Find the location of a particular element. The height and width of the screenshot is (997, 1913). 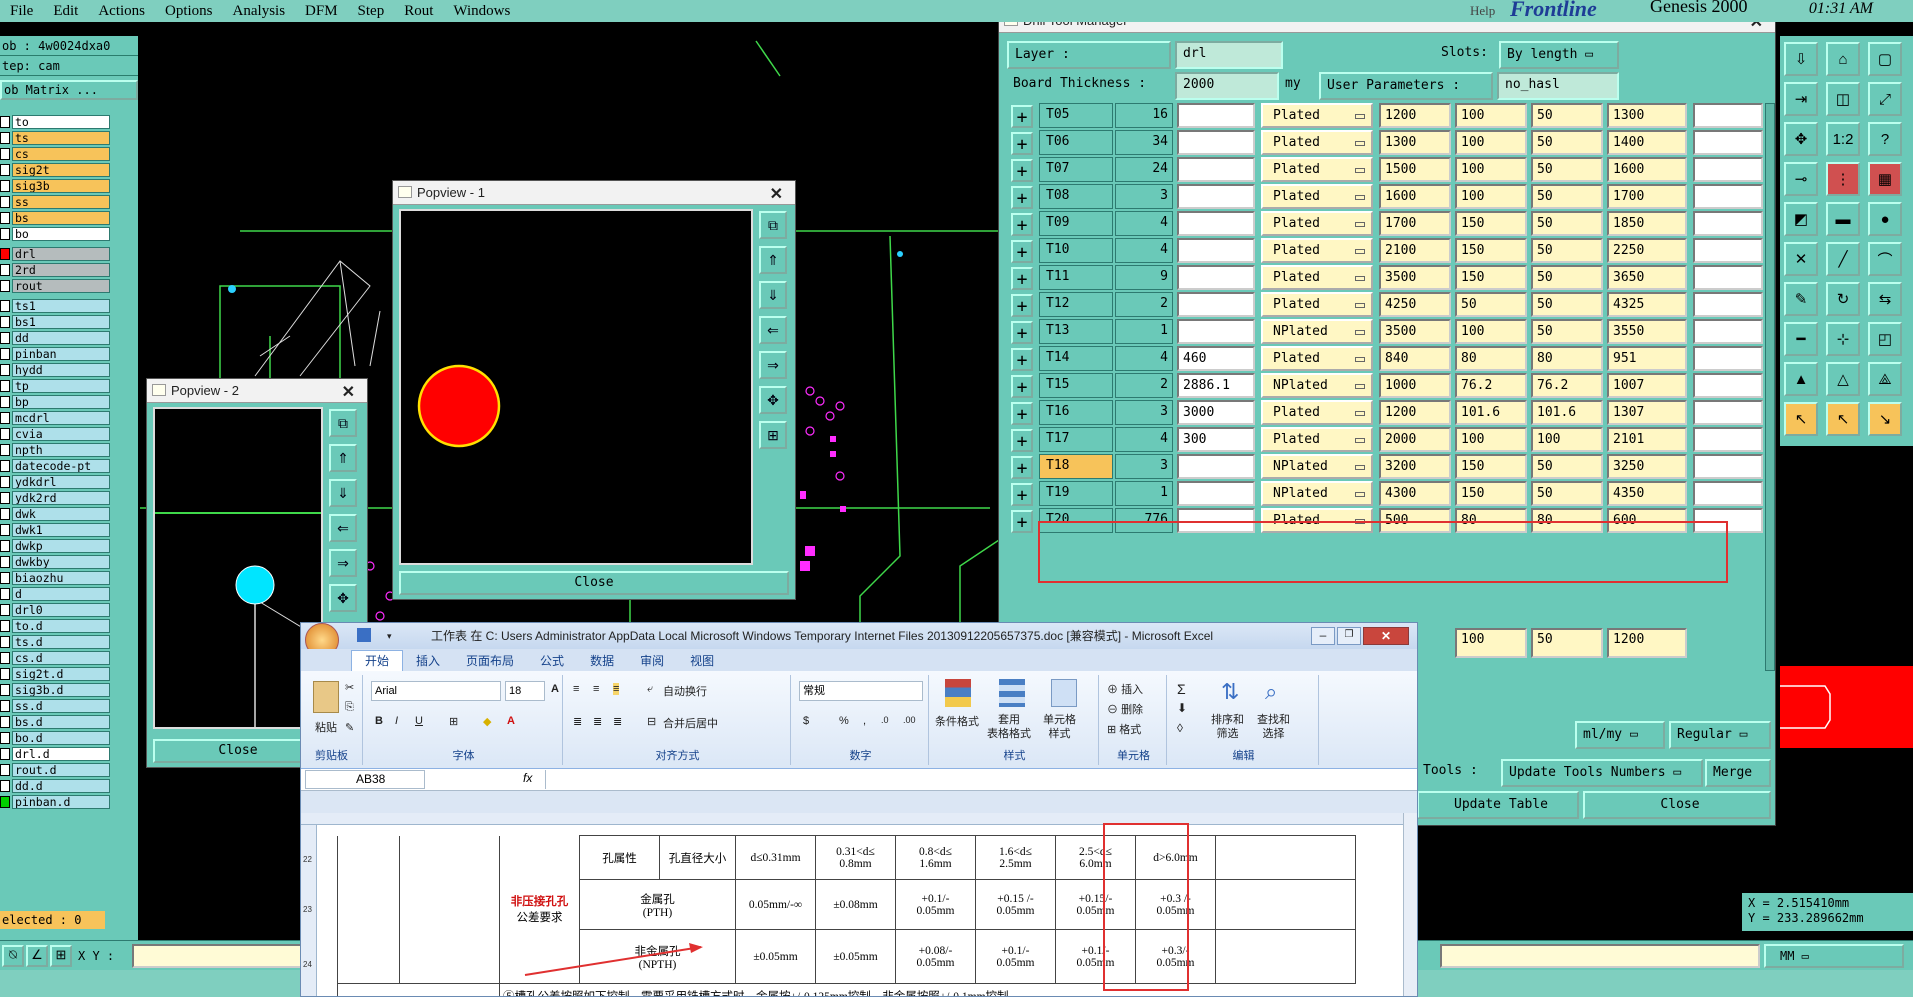

cursor-icon: ↖ is located at coordinates (1801, 419).